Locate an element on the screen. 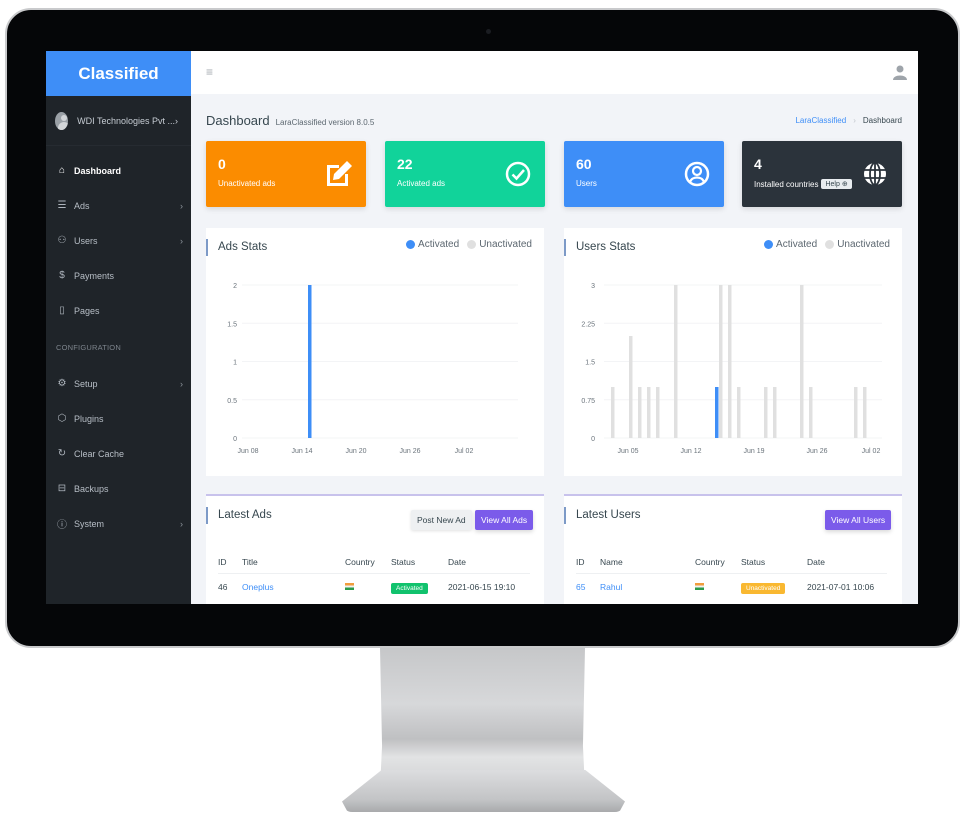 The width and height of the screenshot is (965, 817). stat-value: 22 is located at coordinates (405, 164).